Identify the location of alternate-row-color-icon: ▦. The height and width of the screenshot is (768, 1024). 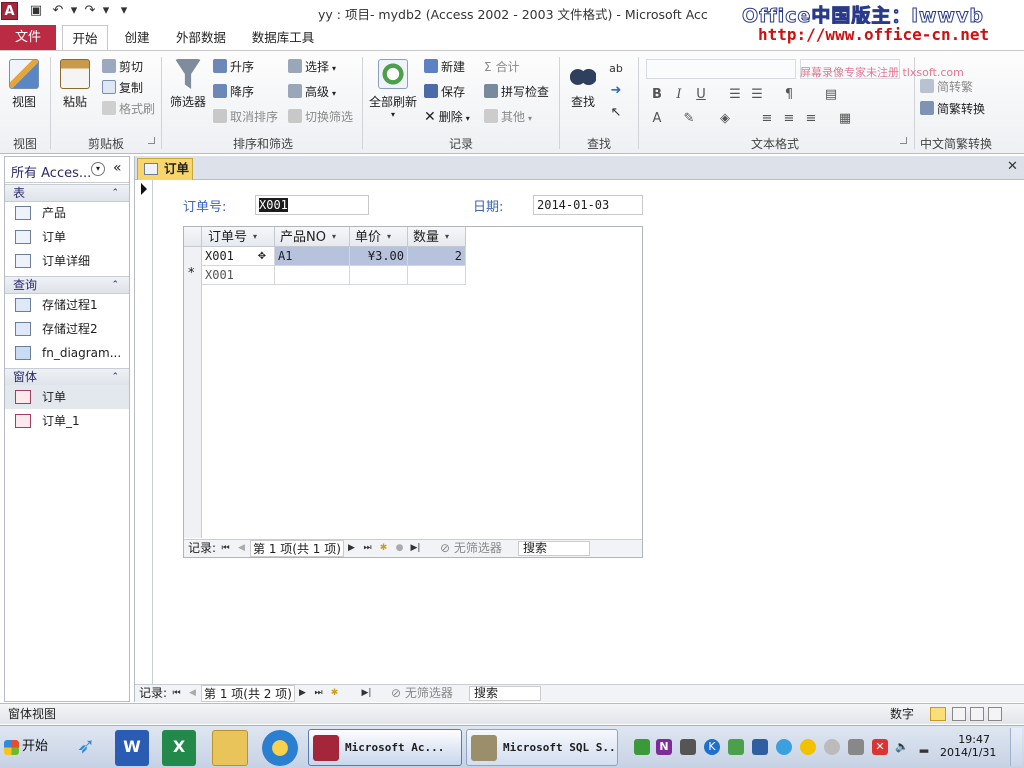
(845, 118).